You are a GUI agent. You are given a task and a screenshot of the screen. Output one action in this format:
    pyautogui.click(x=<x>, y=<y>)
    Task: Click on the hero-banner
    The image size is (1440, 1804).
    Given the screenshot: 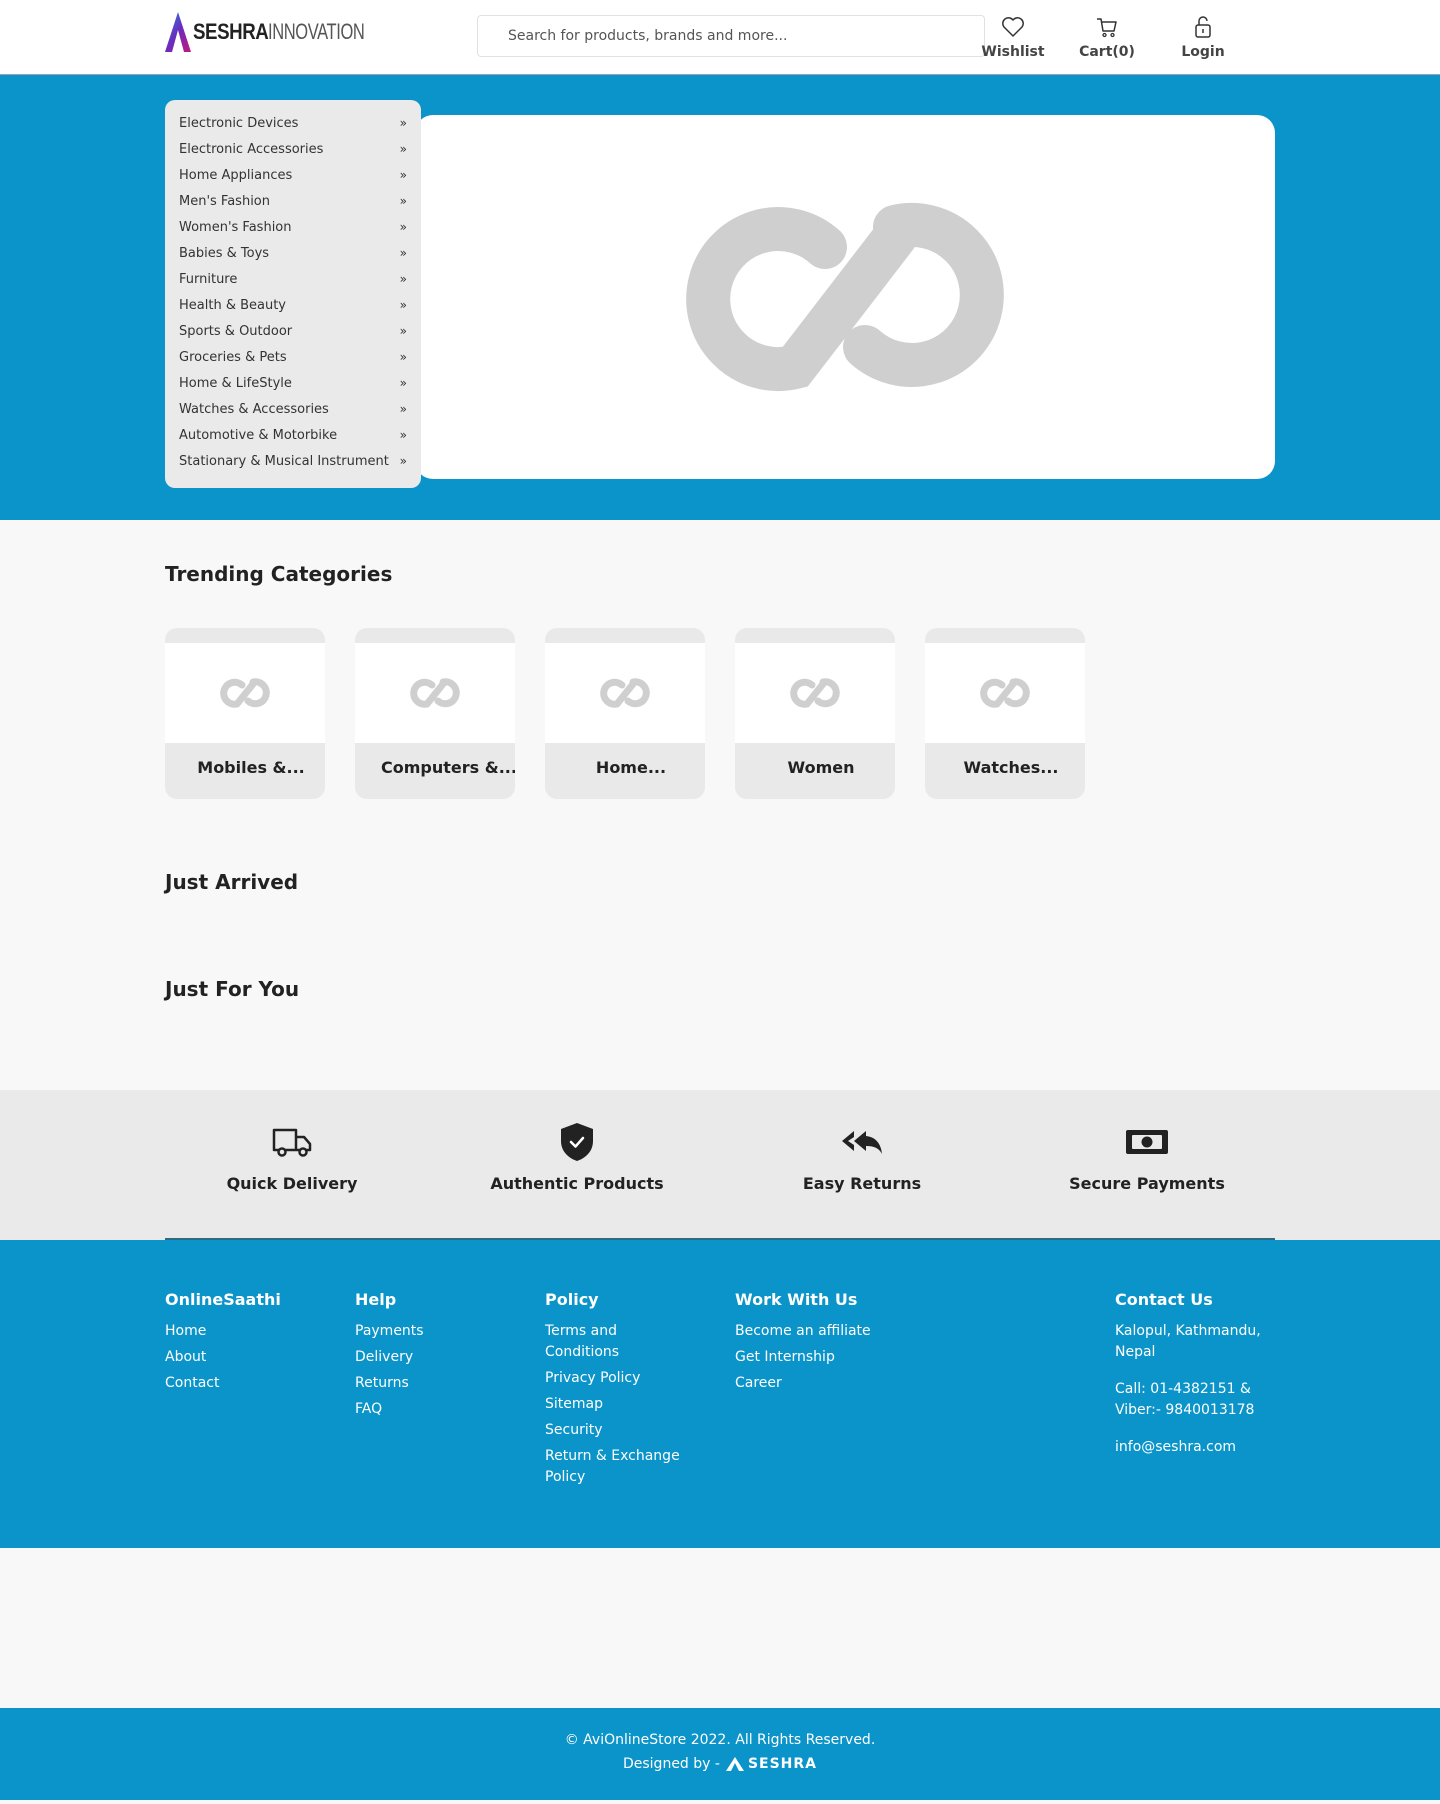 What is the action you would take?
    pyautogui.click(x=845, y=297)
    